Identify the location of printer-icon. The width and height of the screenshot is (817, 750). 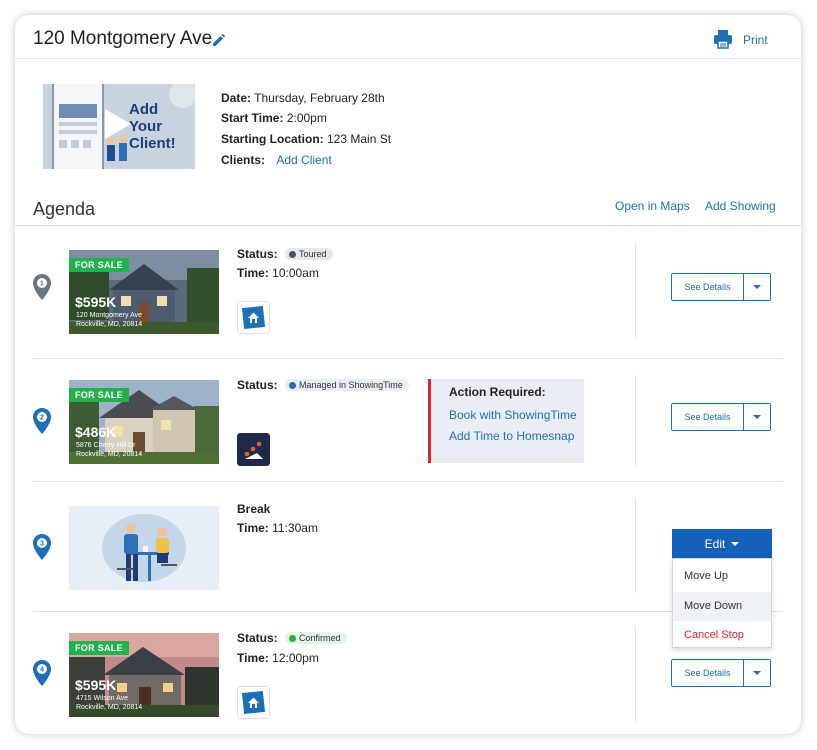
(723, 39).